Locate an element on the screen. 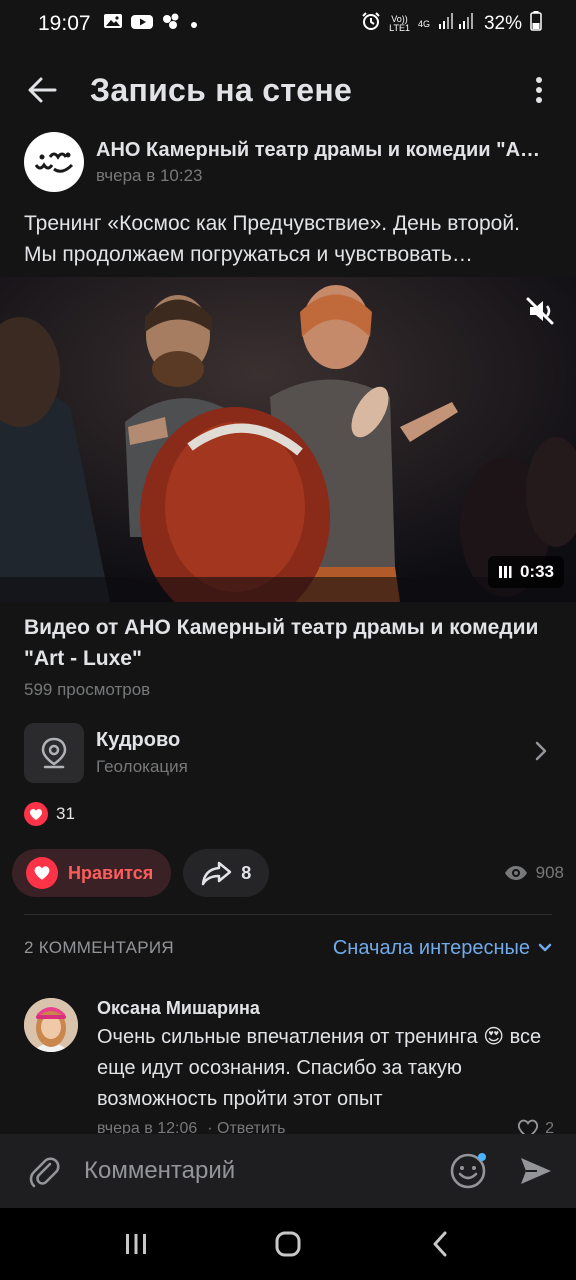  author-avatar is located at coordinates (54, 162).